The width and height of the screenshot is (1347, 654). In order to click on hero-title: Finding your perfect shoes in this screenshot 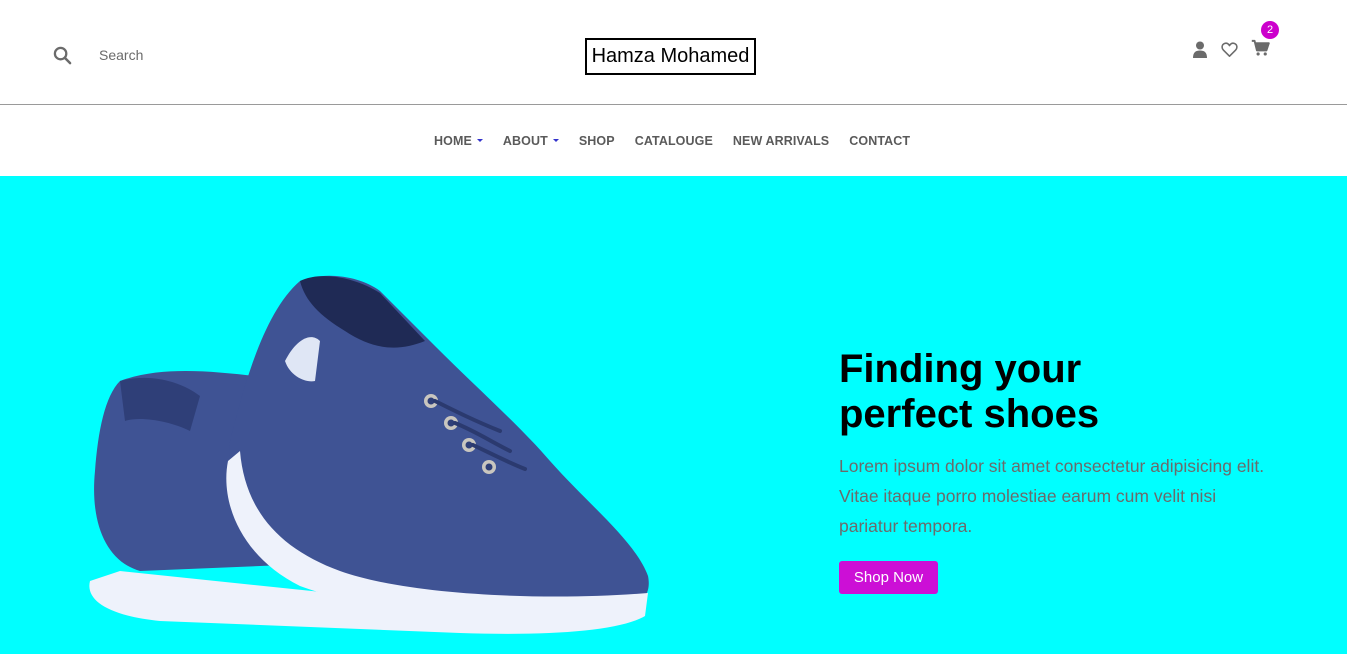, I will do `click(1054, 392)`.